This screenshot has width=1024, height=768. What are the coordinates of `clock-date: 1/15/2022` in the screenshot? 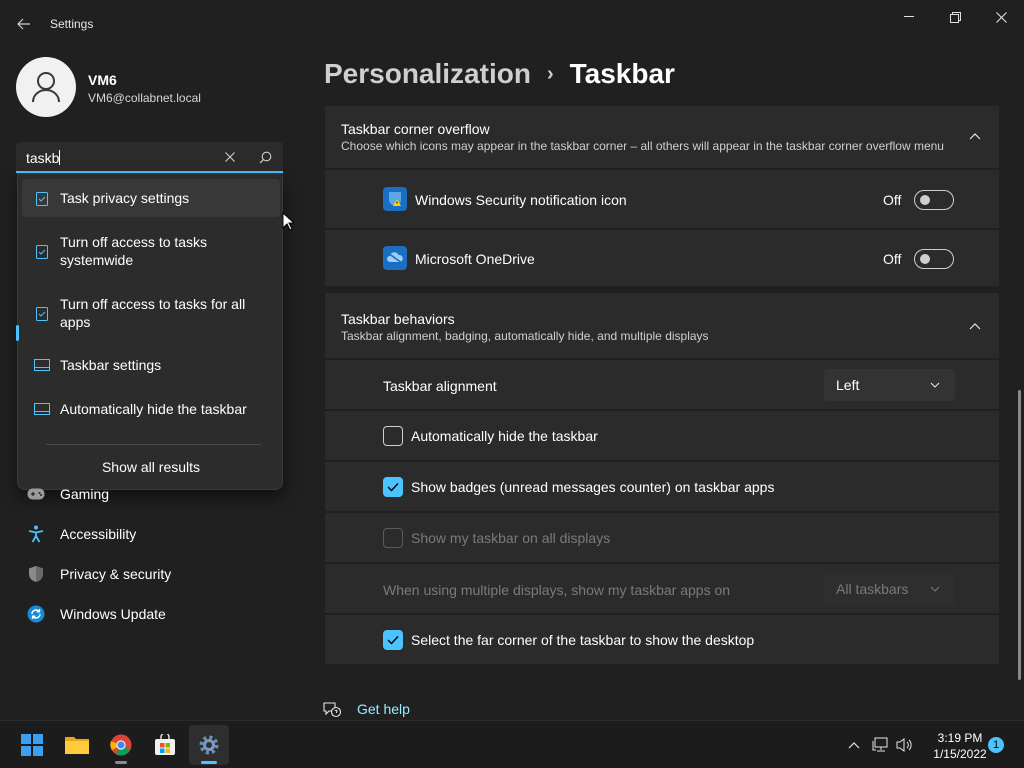 It's located at (960, 754).